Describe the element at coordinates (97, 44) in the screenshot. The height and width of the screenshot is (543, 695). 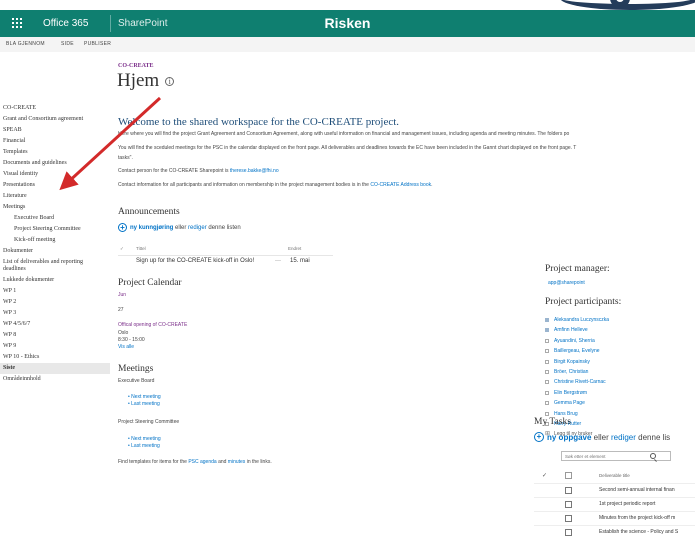
I see `ribbon-tab-publish: PUBLISER` at that location.